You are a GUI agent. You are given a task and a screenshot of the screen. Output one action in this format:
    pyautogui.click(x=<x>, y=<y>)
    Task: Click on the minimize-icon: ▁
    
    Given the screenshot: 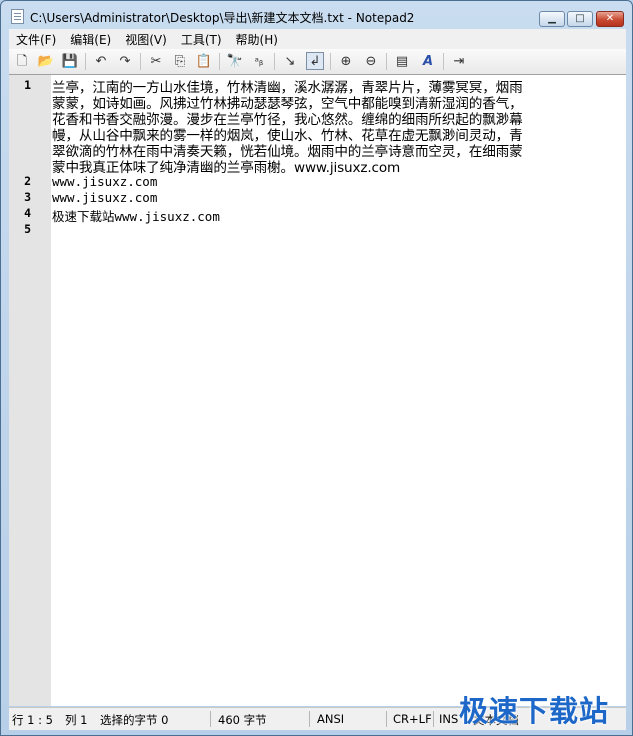 What is the action you would take?
    pyautogui.click(x=552, y=18)
    